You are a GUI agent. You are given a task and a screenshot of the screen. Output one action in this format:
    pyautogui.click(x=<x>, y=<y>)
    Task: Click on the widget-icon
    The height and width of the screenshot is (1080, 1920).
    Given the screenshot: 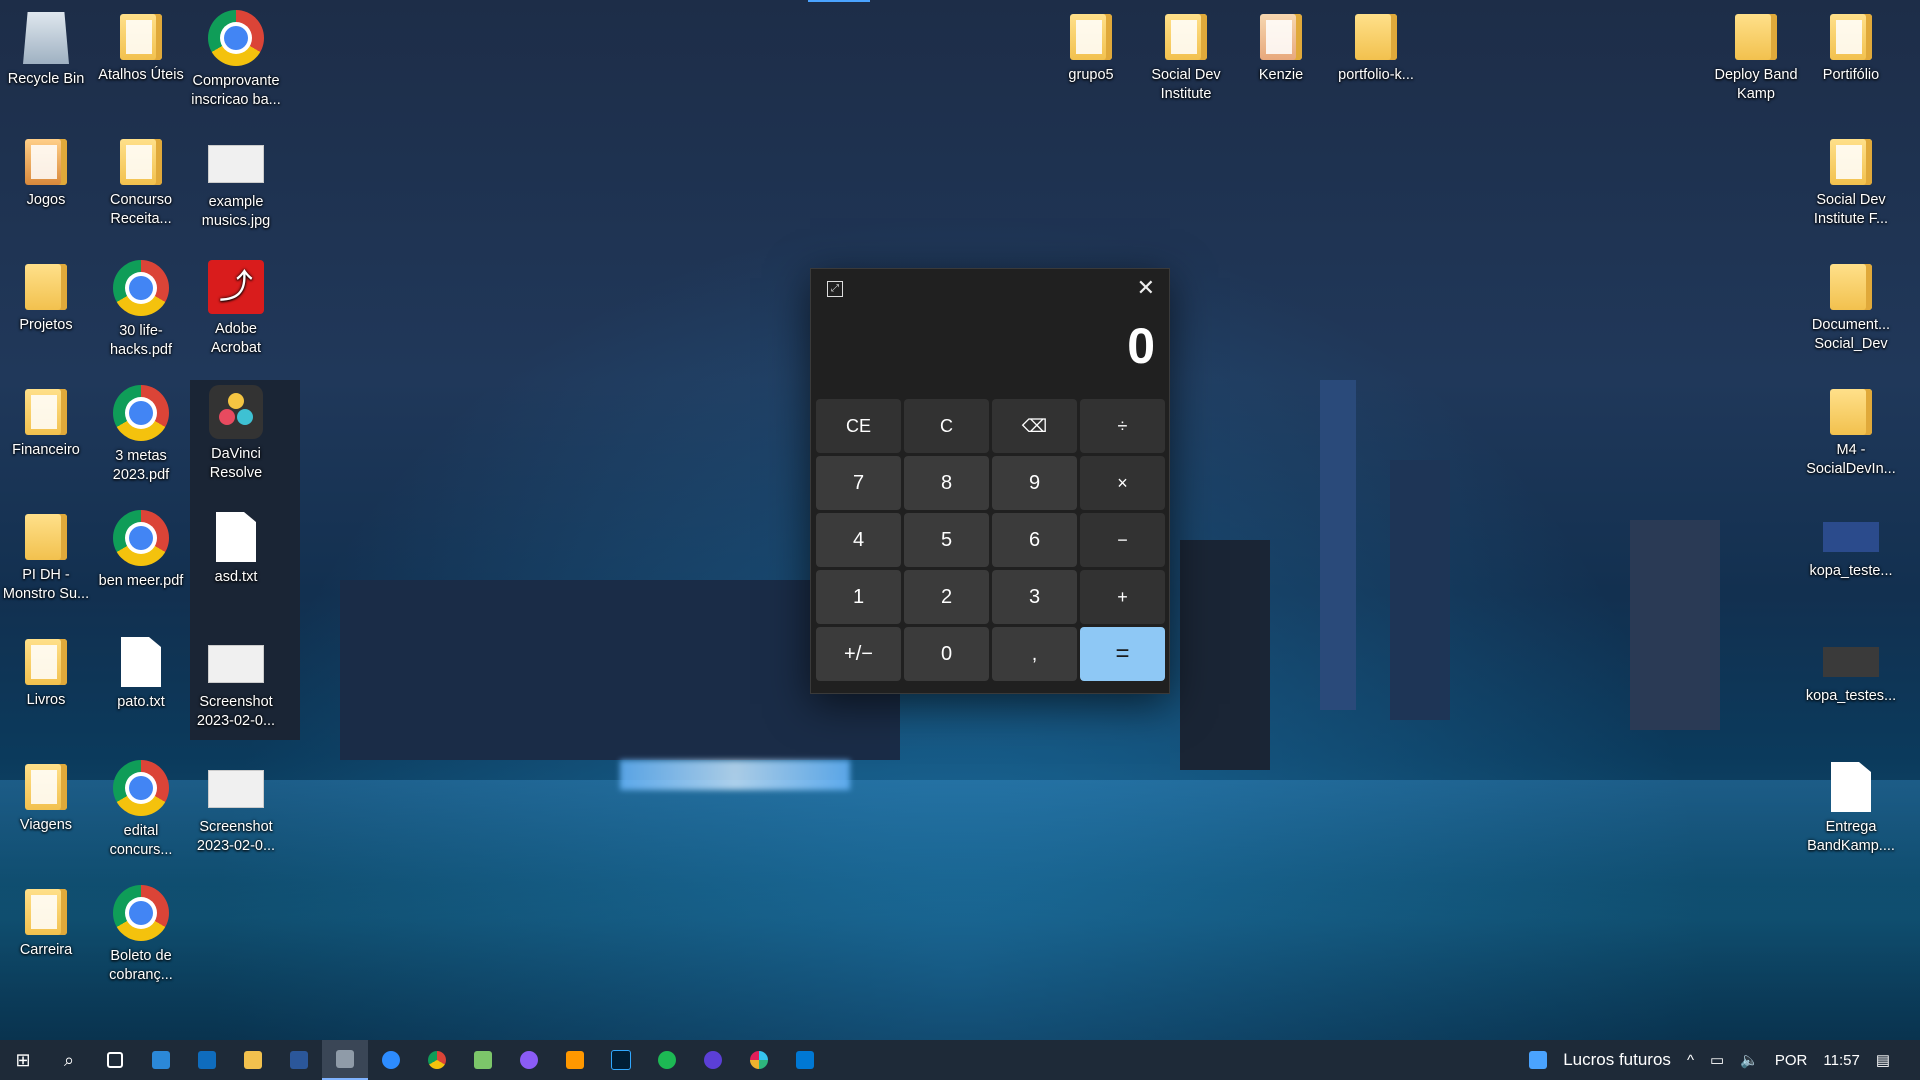 What is the action you would take?
    pyautogui.click(x=1538, y=1060)
    